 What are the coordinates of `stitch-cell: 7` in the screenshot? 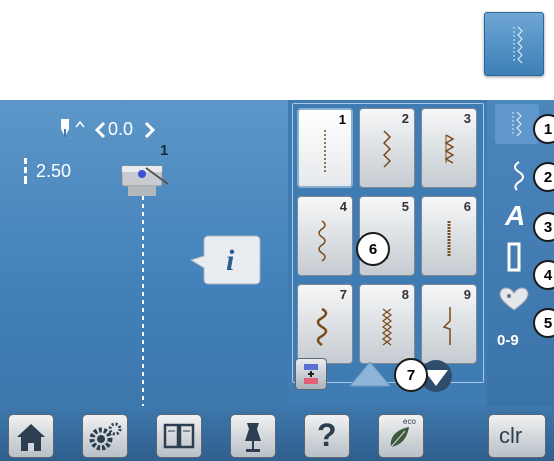 It's located at (325, 324).